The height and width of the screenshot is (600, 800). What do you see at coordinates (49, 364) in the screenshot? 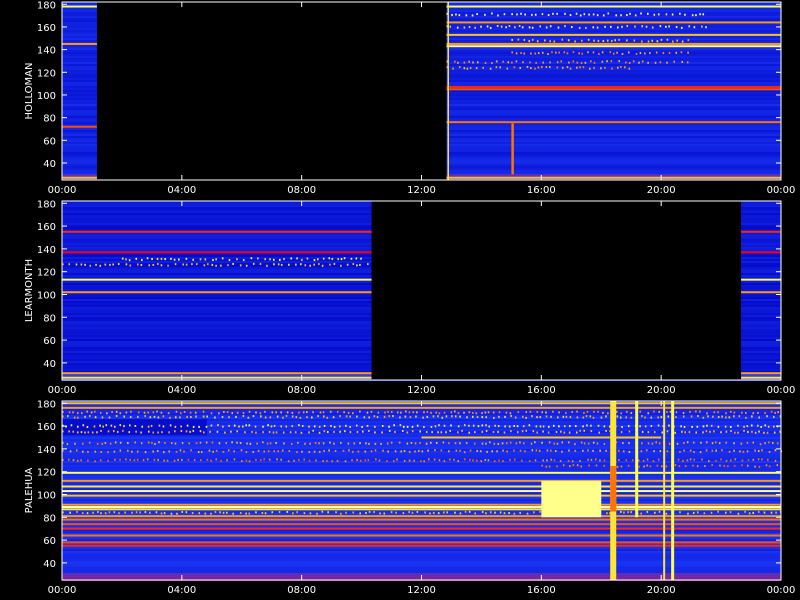
I see `y-tick-label: 40` at bounding box center [49, 364].